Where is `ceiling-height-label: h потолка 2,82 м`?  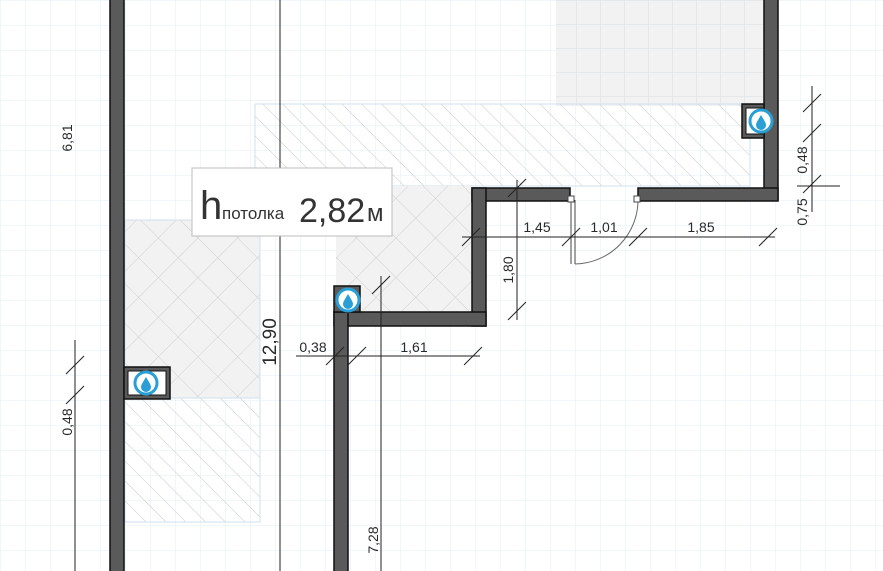
ceiling-height-label: h потолка 2,82 м is located at coordinates (292, 202).